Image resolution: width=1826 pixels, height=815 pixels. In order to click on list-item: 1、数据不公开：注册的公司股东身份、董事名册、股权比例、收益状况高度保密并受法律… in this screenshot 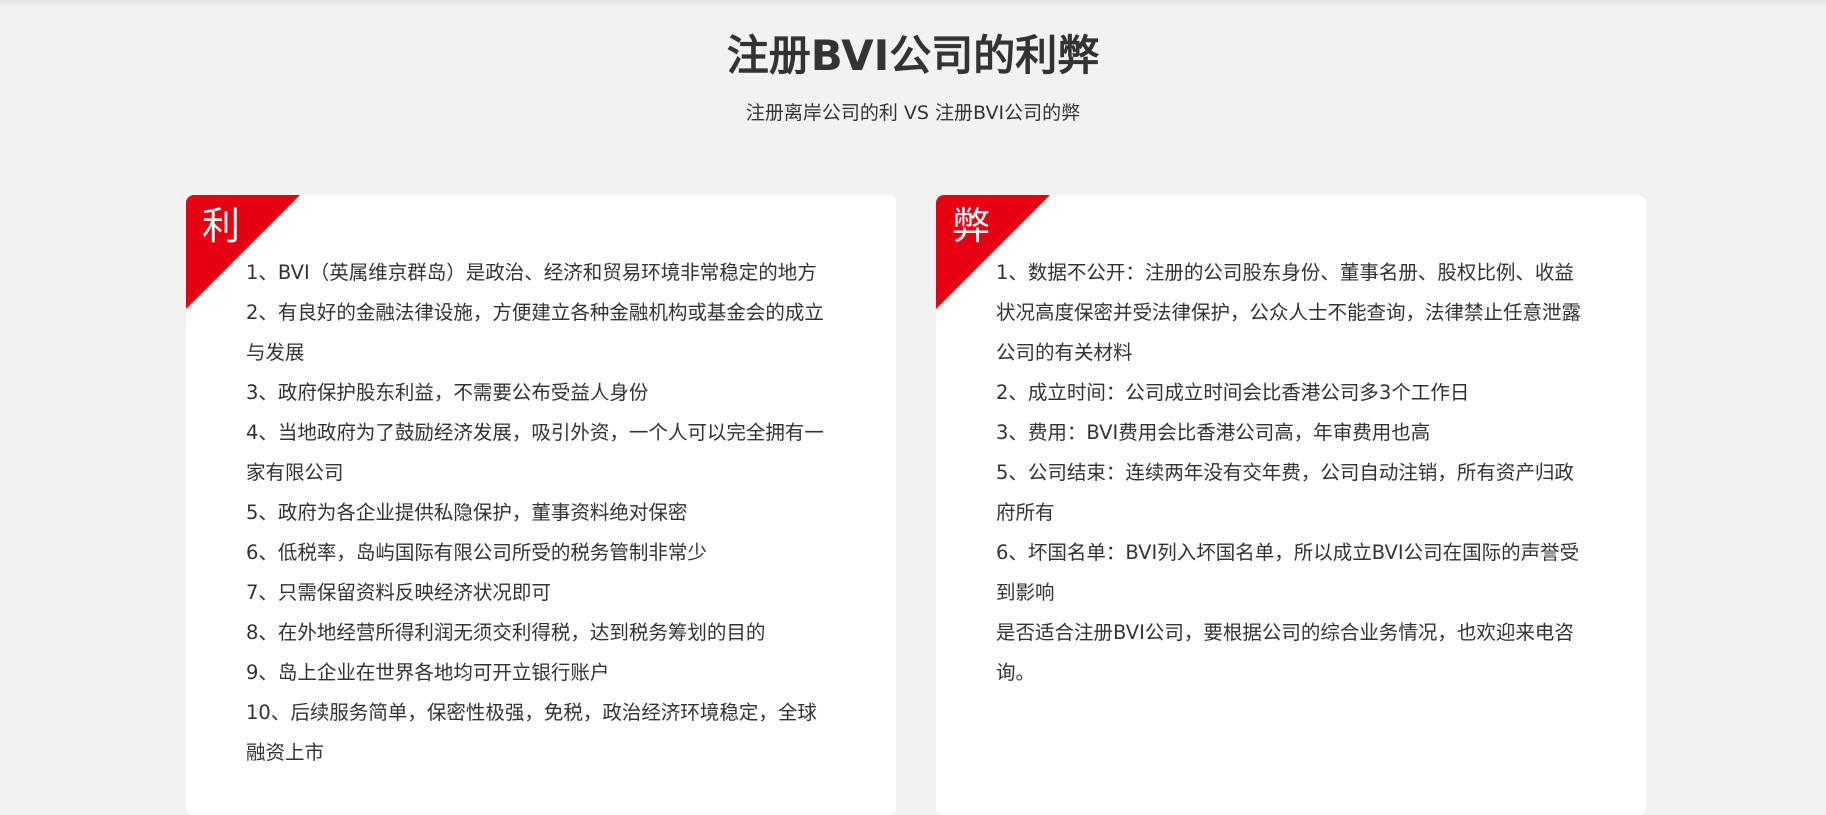, I will do `click(1289, 312)`.